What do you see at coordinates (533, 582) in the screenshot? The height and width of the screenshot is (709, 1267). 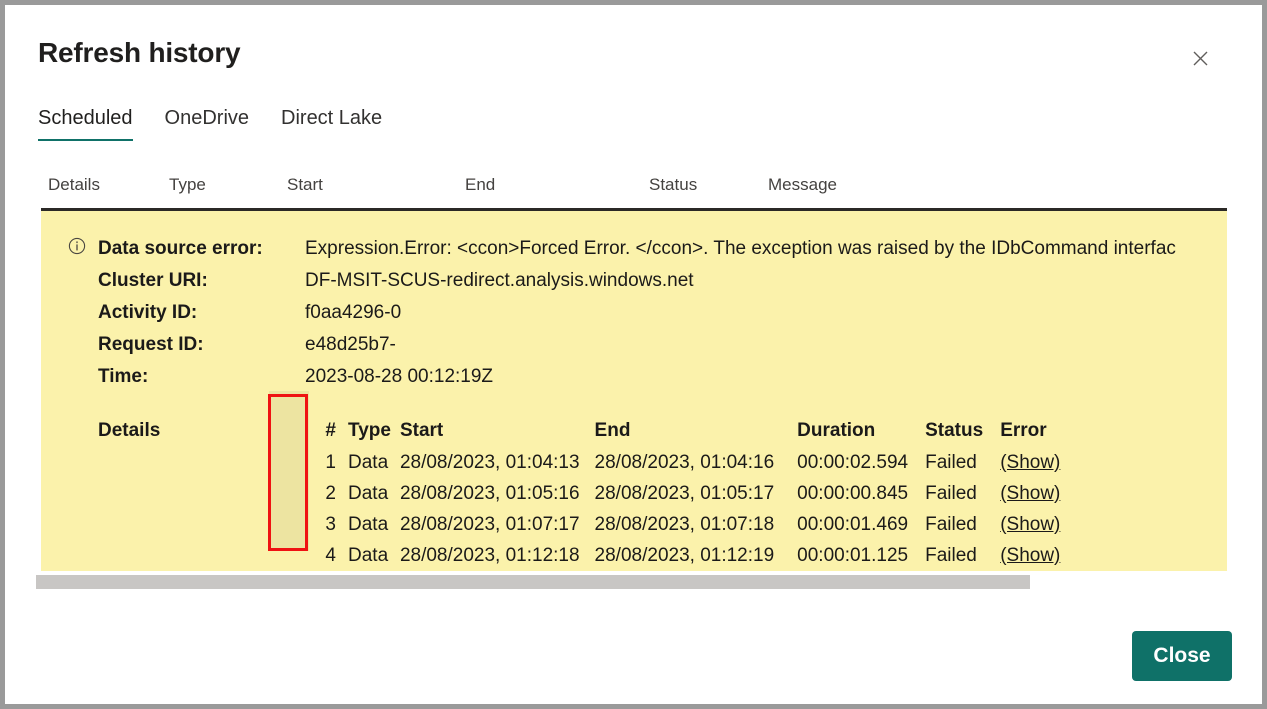 I see `panel-horizontal-scrollbar-thumb` at bounding box center [533, 582].